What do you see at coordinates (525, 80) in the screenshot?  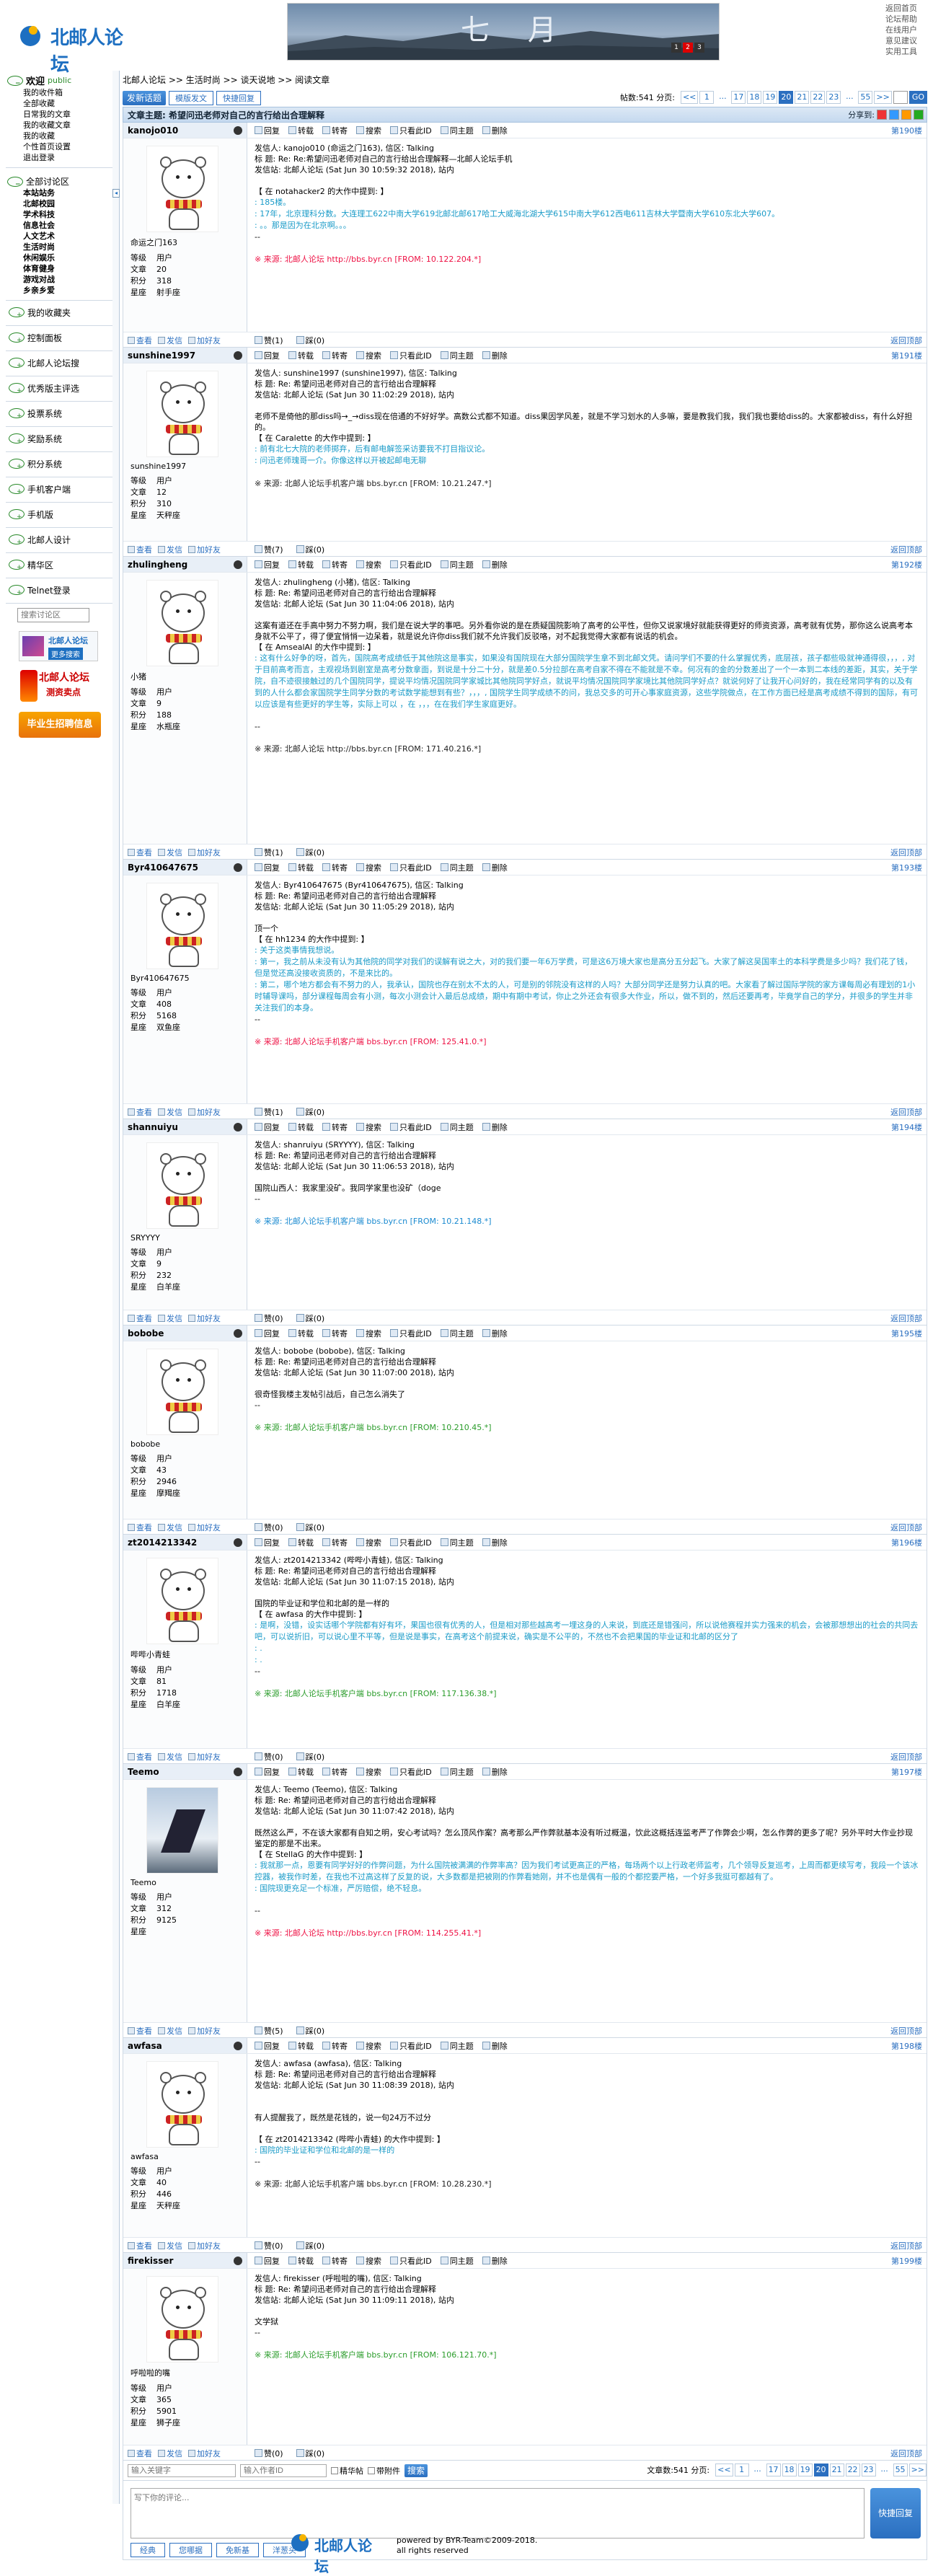 I see `breadcrumb: 北邮人论坛 >> 生活时尚 >> 谈天说地 >> 阅读文章` at bounding box center [525, 80].